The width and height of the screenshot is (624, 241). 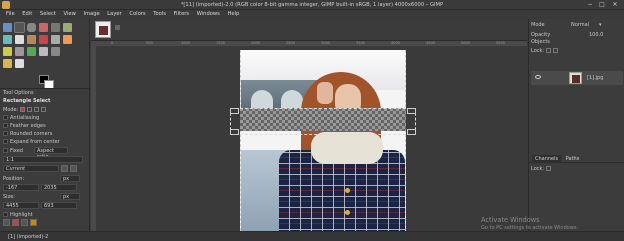 I want to click on ruler-tick: 2500, so click(x=290, y=43).